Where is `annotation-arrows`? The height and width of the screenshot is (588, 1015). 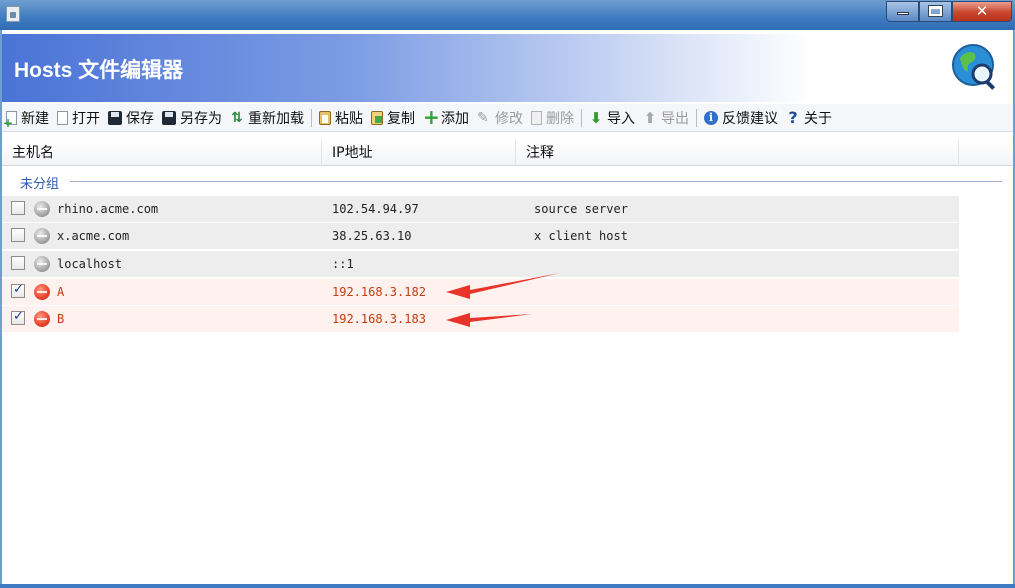 annotation-arrows is located at coordinates (503, 300).